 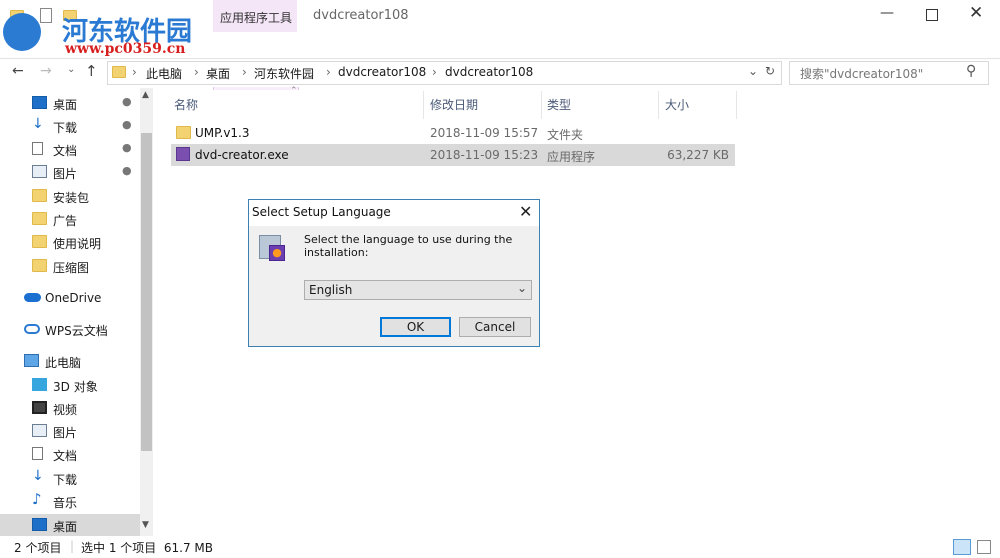 I want to click on nav-item-label: 音乐, so click(x=65, y=503).